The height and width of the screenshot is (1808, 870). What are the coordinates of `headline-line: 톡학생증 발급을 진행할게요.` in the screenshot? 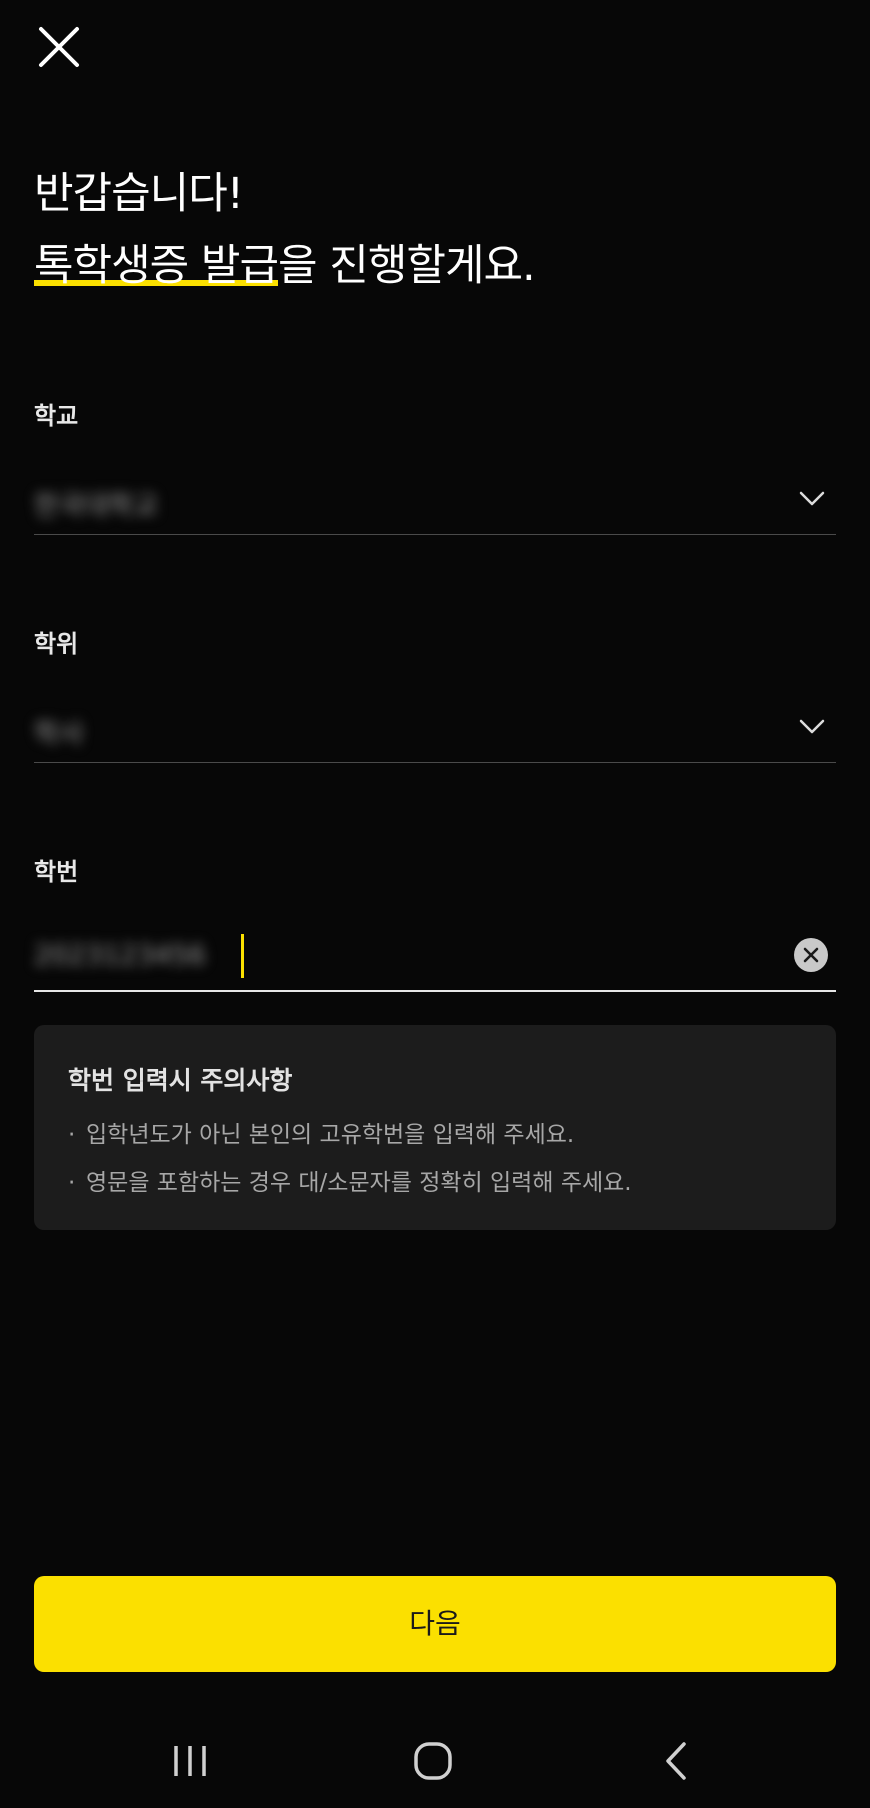 It's located at (285, 266).